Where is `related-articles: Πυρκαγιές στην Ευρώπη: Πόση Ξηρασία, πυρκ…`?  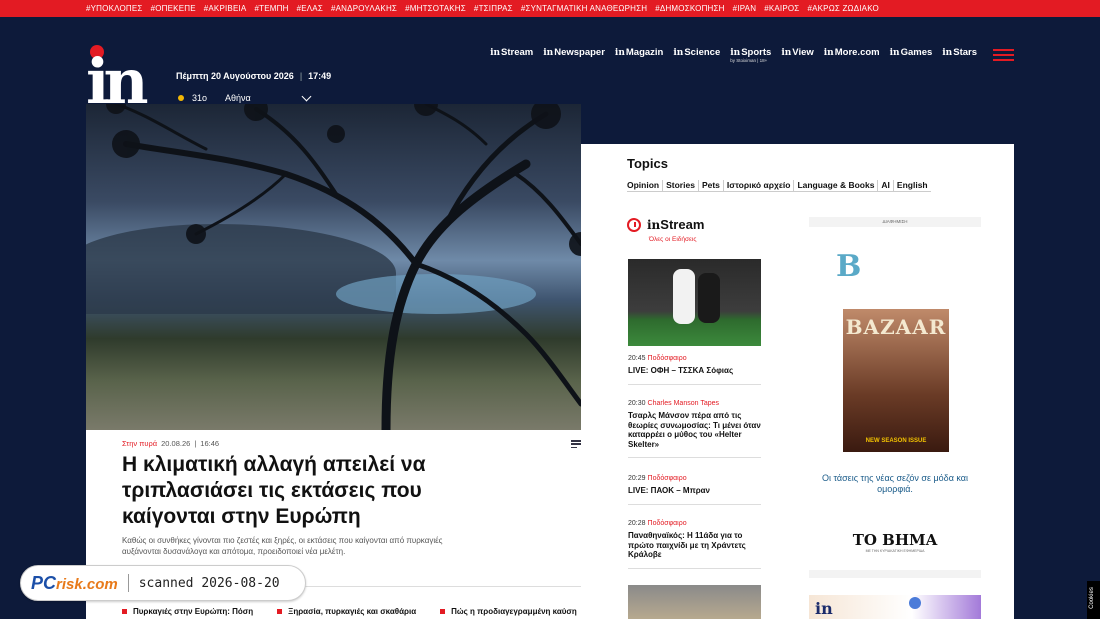 related-articles: Πυρκαγιές στην Ευρώπη: Πόση Ξηρασία, πυρκ… is located at coordinates (349, 611).